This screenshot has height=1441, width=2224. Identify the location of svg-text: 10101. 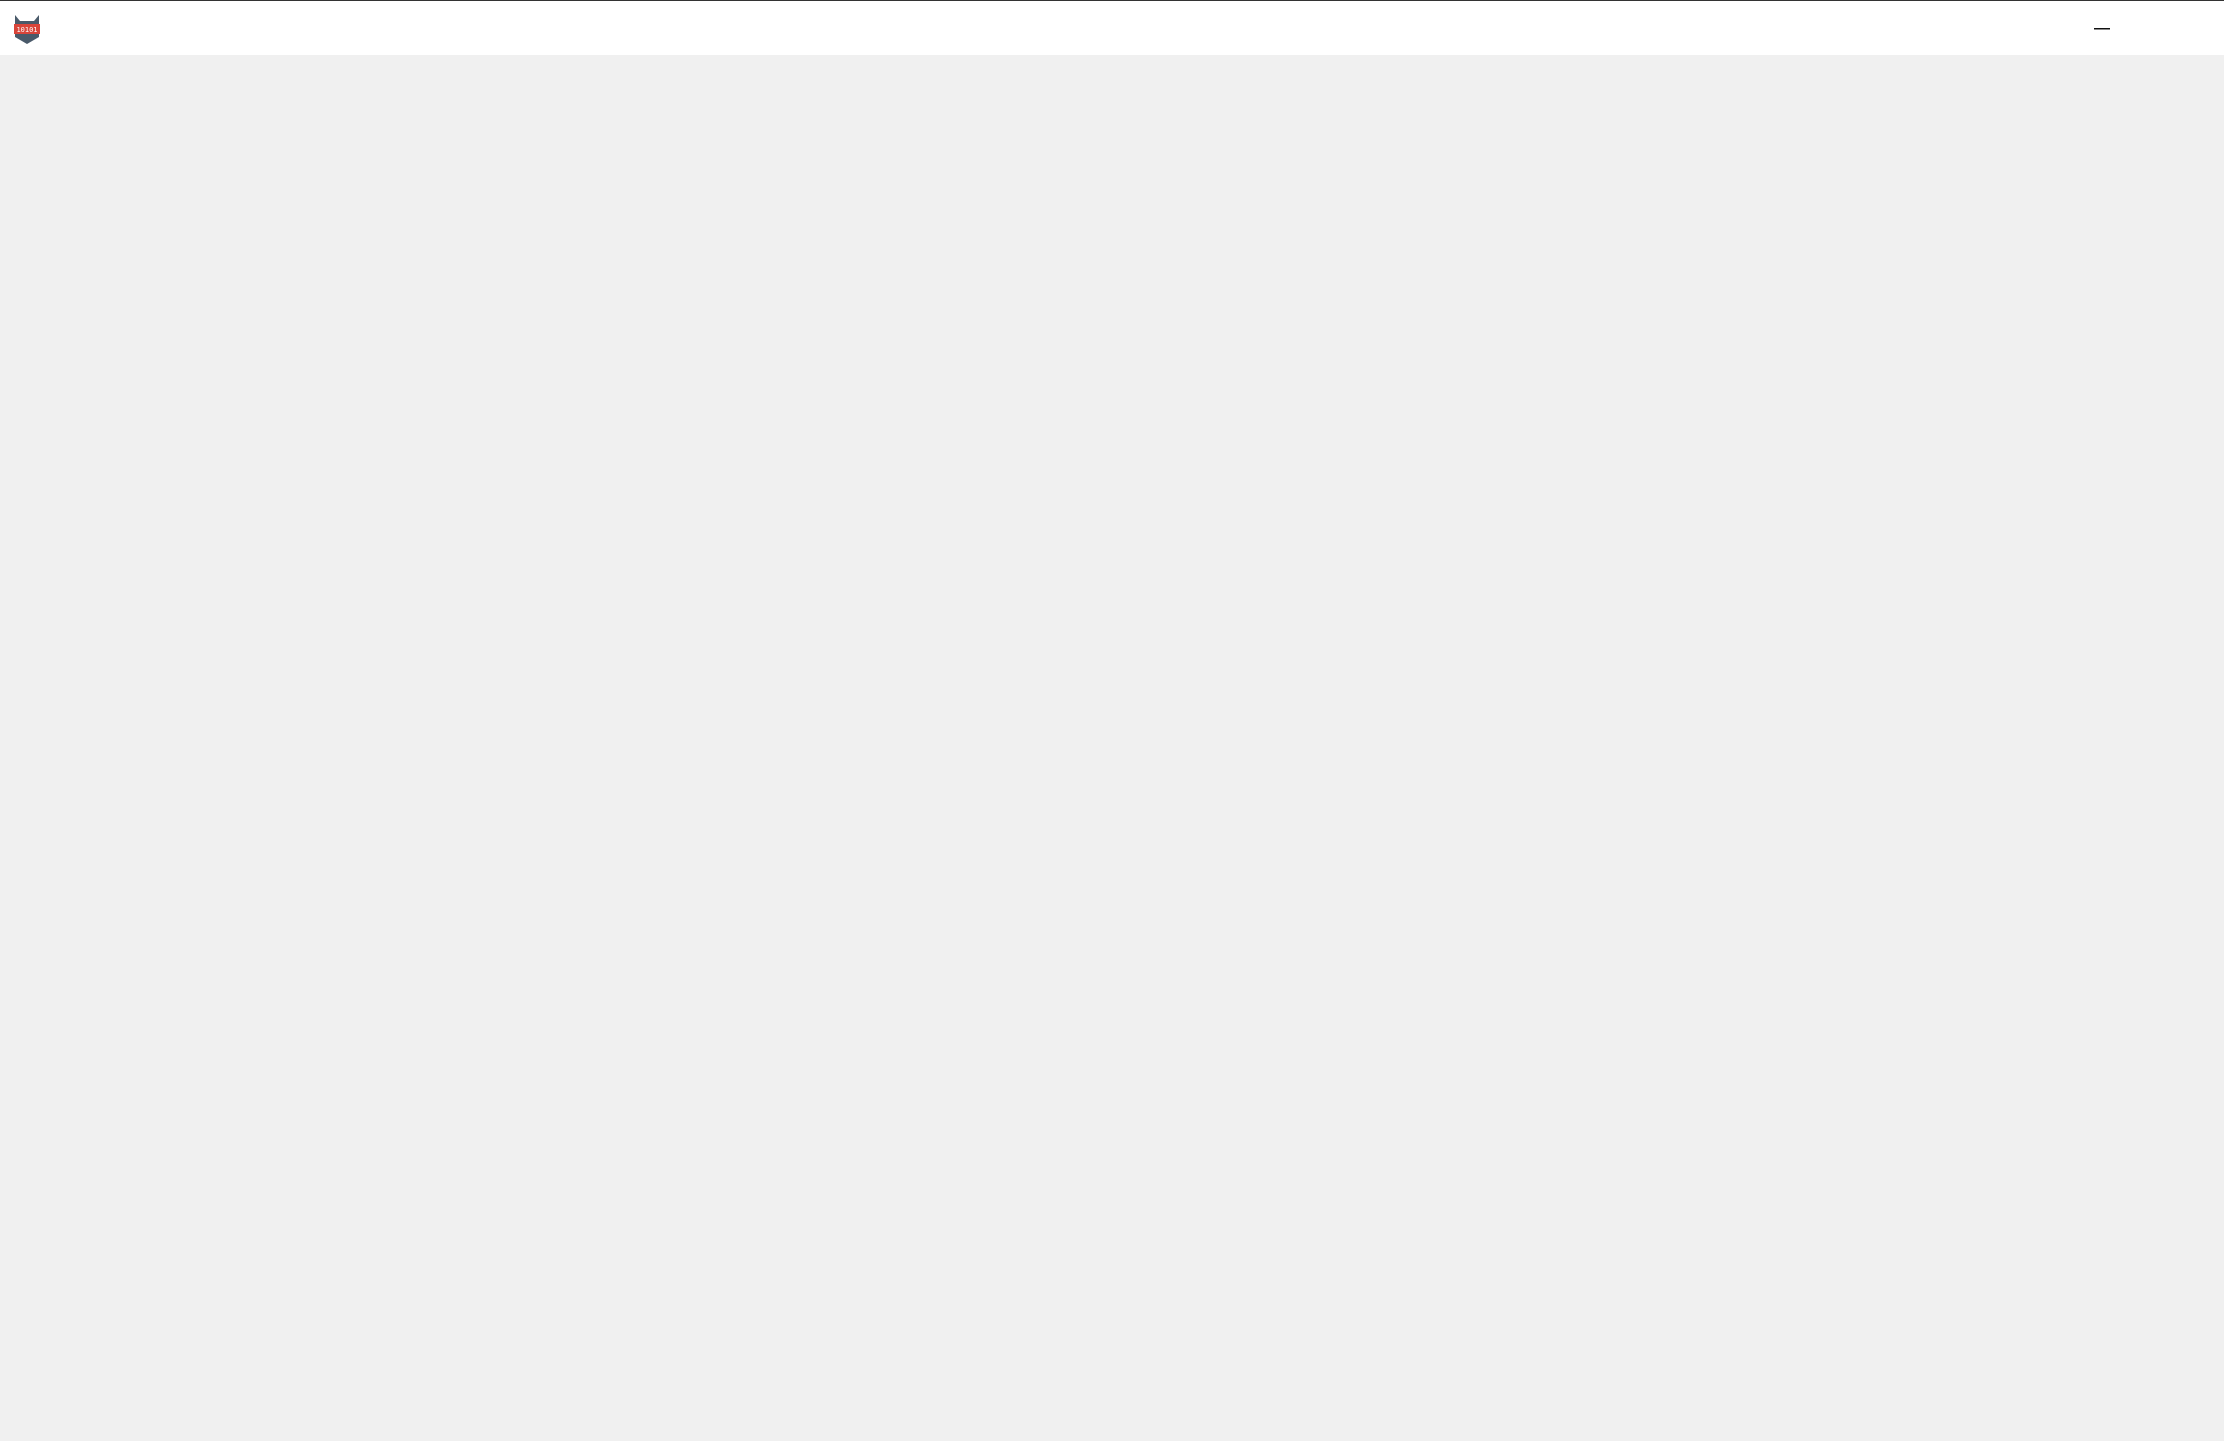
(26, 30).